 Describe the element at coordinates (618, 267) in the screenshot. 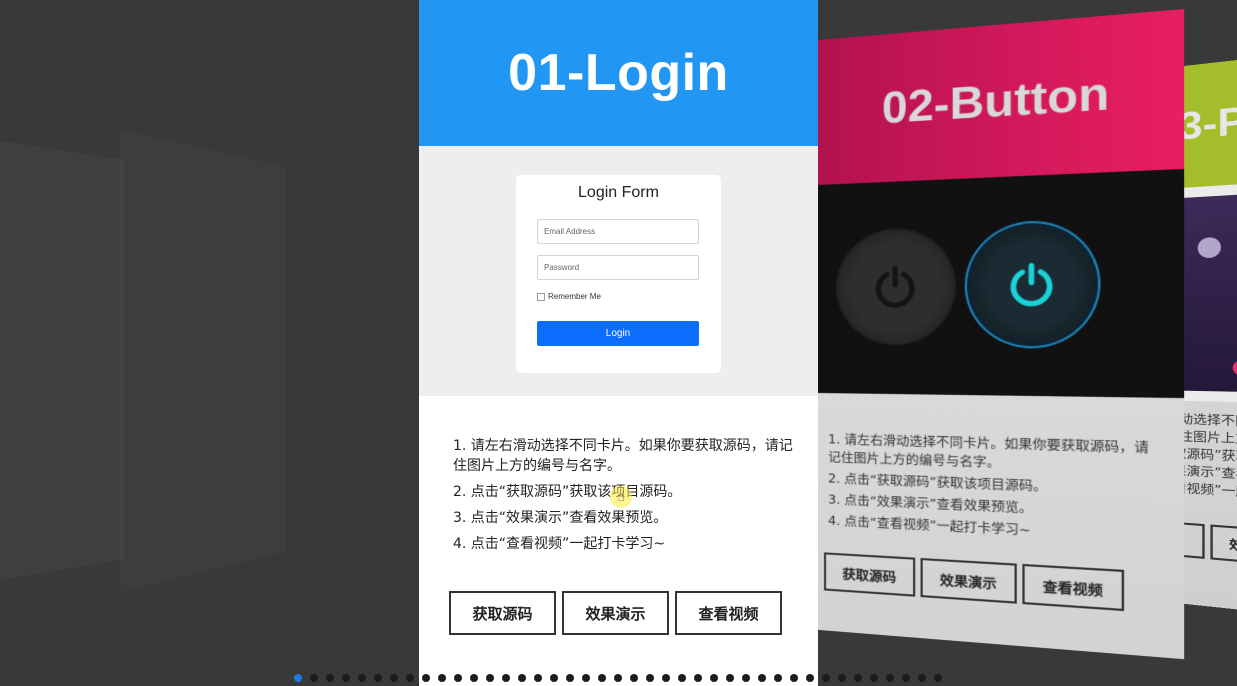

I see `password-field: Password` at that location.